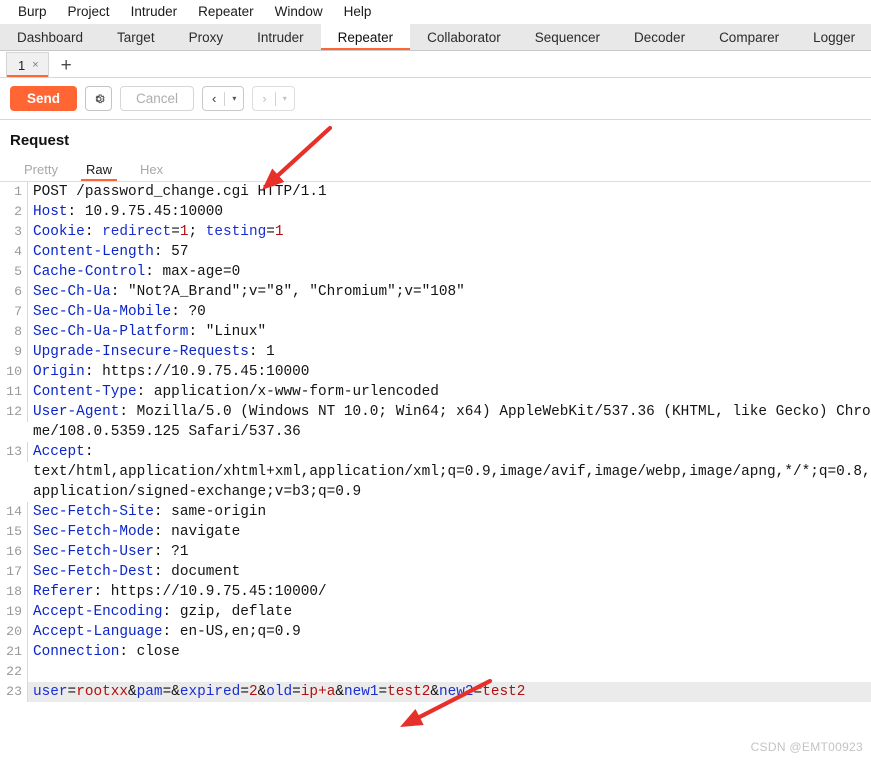 This screenshot has height=760, width=871. I want to click on code-token: : close, so click(149, 652).